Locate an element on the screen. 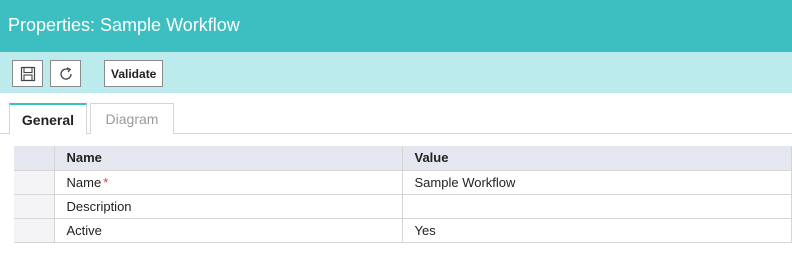 Image resolution: width=792 pixels, height=270 pixels. grid-header-row: Name Value is located at coordinates (403, 158).